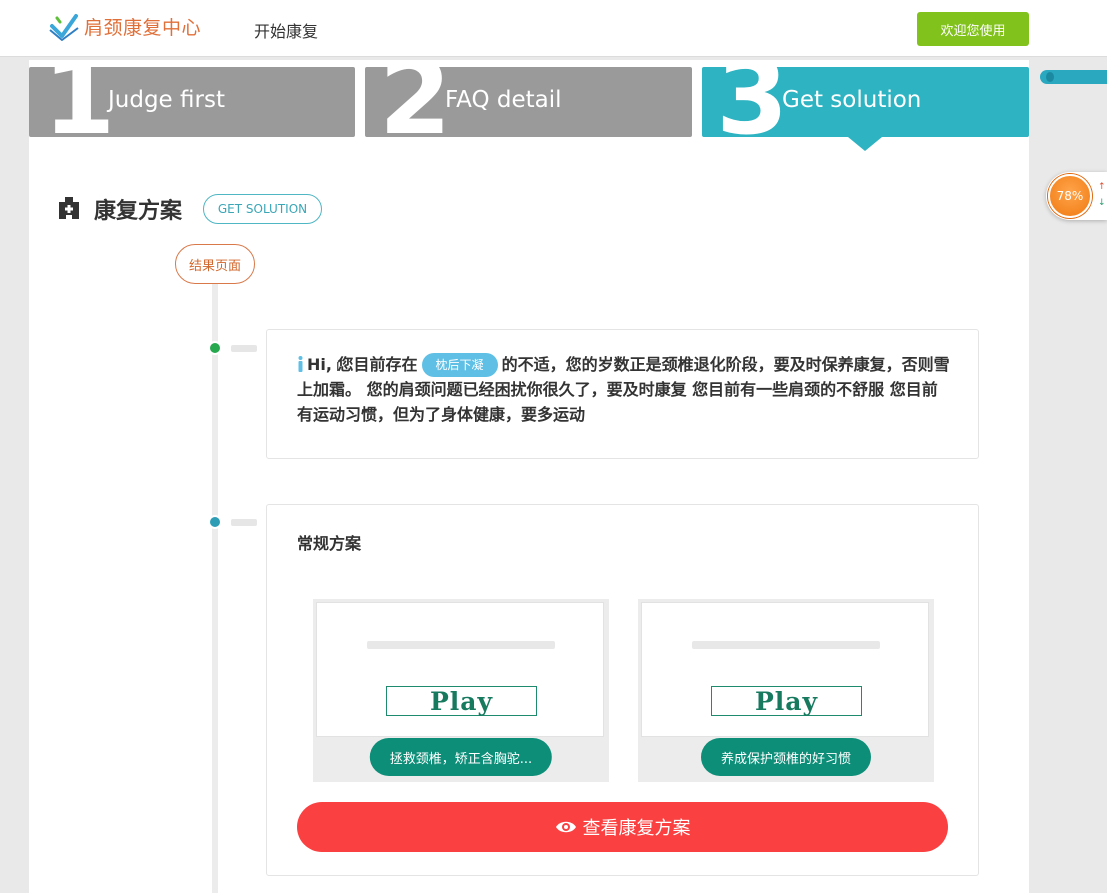  What do you see at coordinates (1070, 196) in the screenshot?
I see `progress-percent: 78%` at bounding box center [1070, 196].